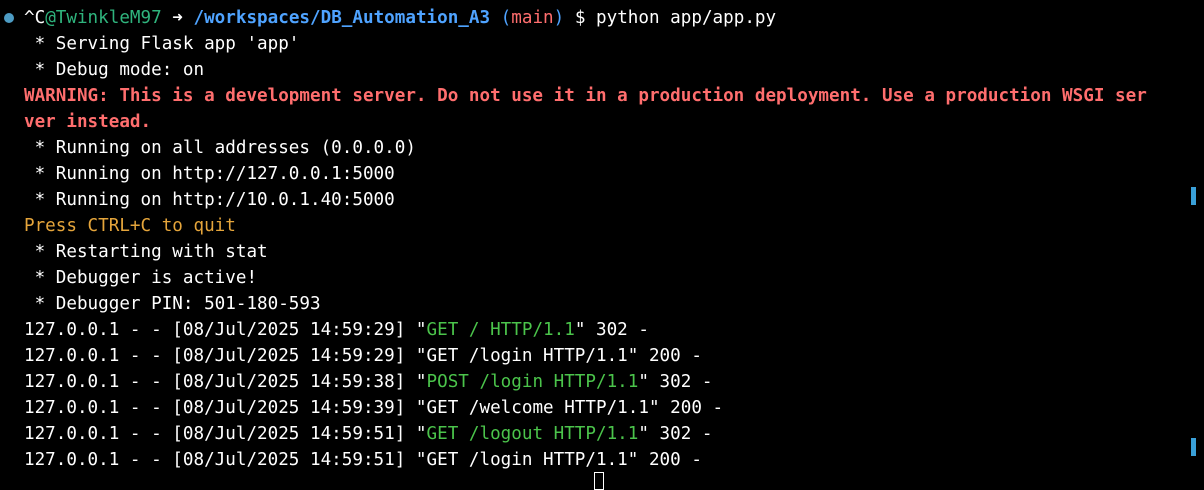 This screenshot has height=490, width=1204. Describe the element at coordinates (103, 18) in the screenshot. I see `prompt-user: @TwinkleM97` at that location.